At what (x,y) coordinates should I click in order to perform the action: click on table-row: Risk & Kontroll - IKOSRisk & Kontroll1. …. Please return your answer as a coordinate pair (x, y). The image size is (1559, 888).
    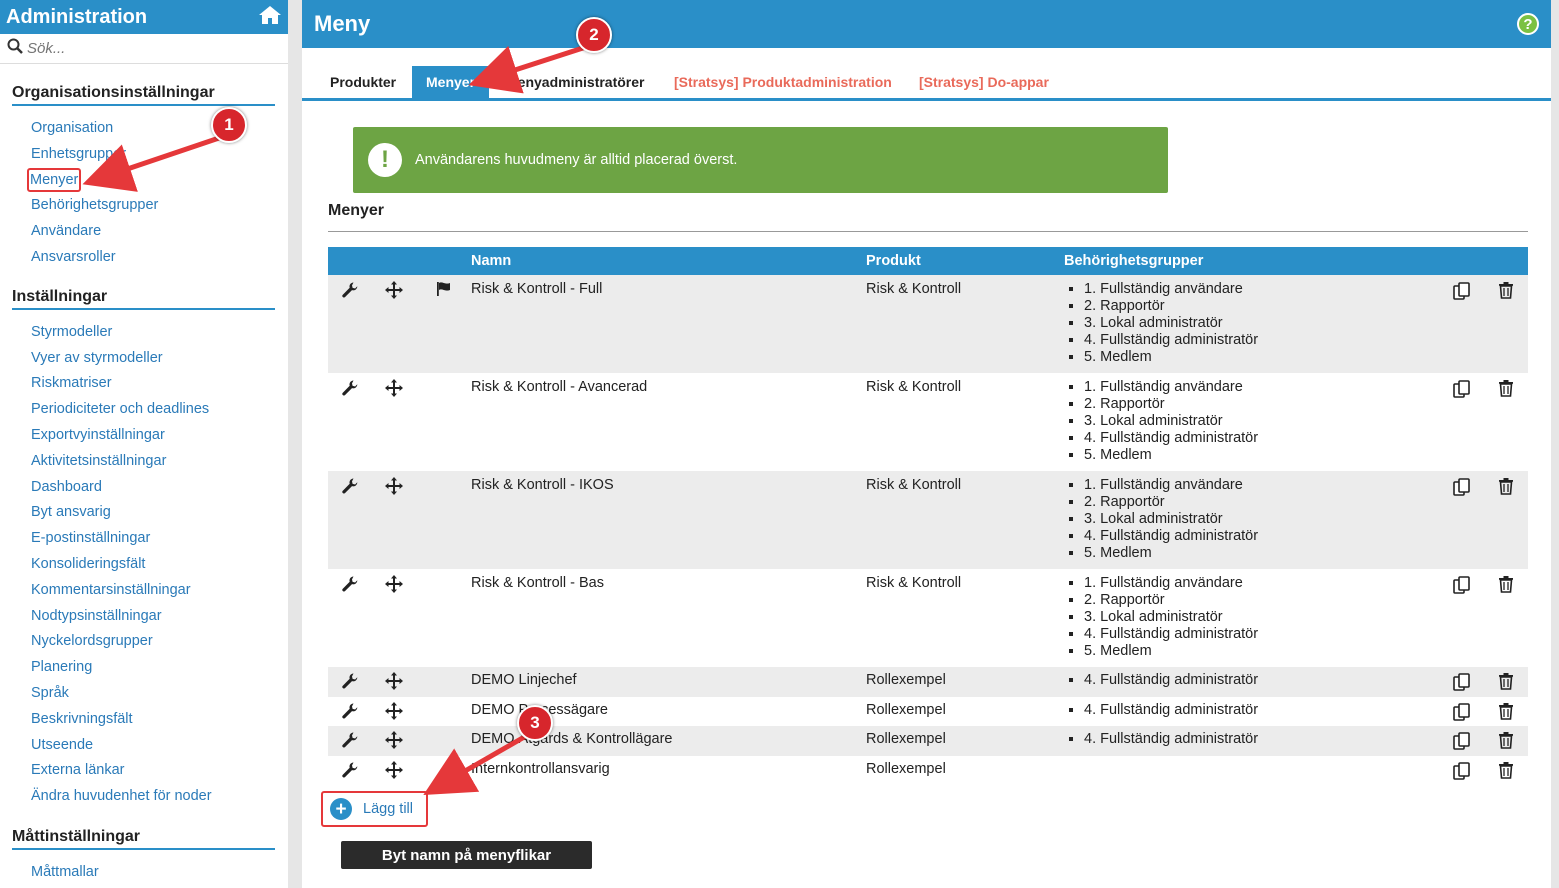
    Looking at the image, I should click on (928, 520).